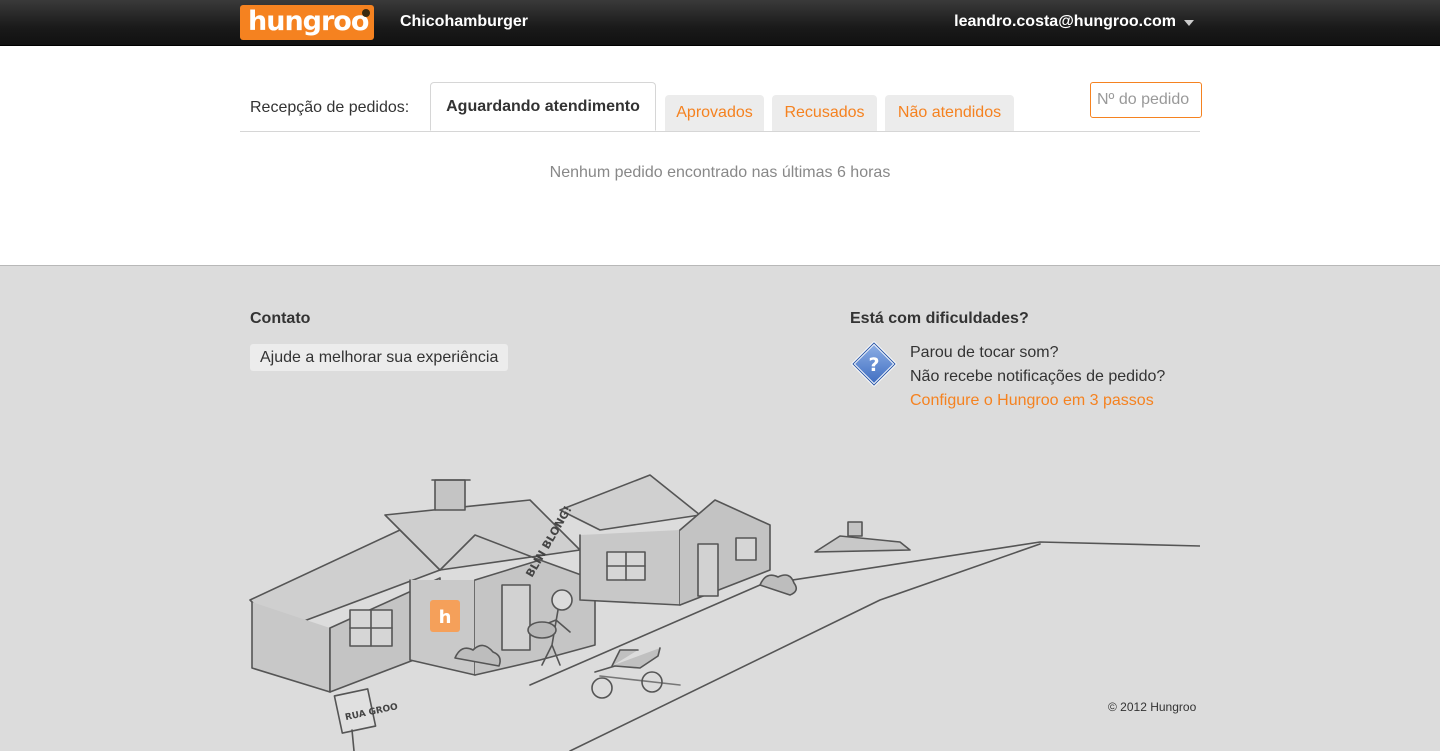 The width and height of the screenshot is (1440, 751). What do you see at coordinates (1152, 707) in the screenshot?
I see `copyright: © 2012 Hungroo` at bounding box center [1152, 707].